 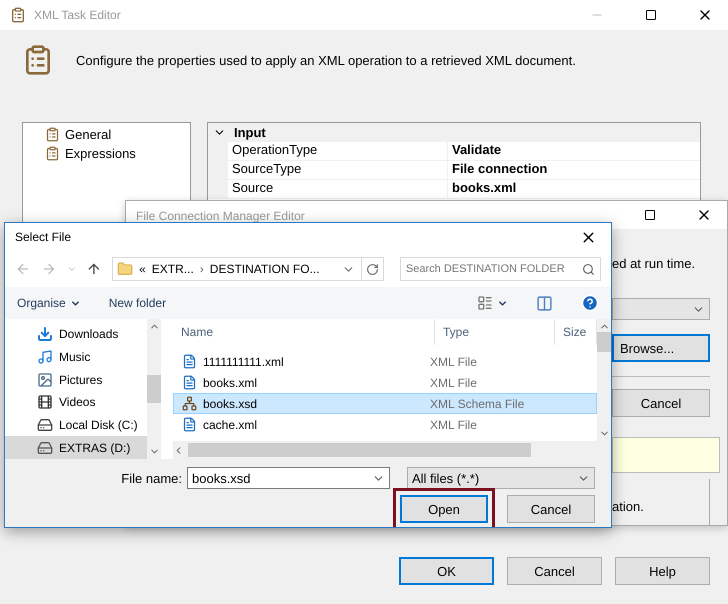 I want to click on property-value: Validate, so click(x=476, y=150).